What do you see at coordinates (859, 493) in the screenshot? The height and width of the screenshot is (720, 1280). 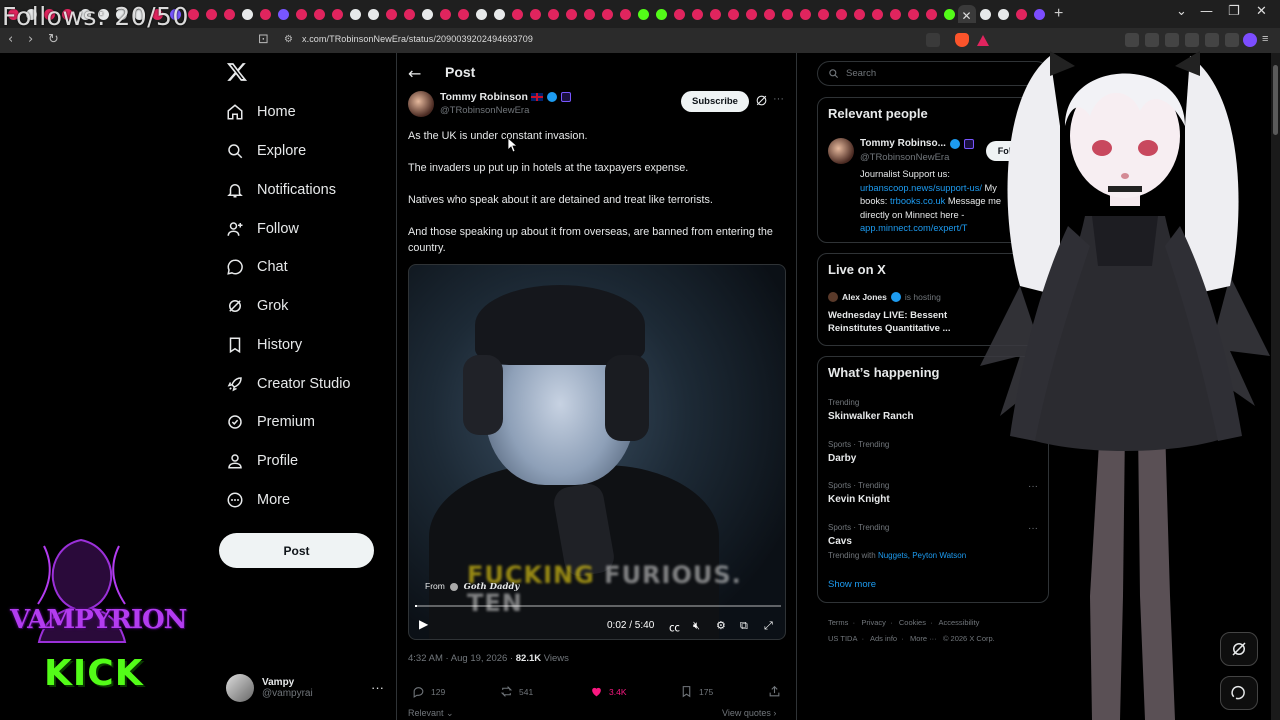 I see `trend-item: Sports · Trending Kevin Knight` at bounding box center [859, 493].